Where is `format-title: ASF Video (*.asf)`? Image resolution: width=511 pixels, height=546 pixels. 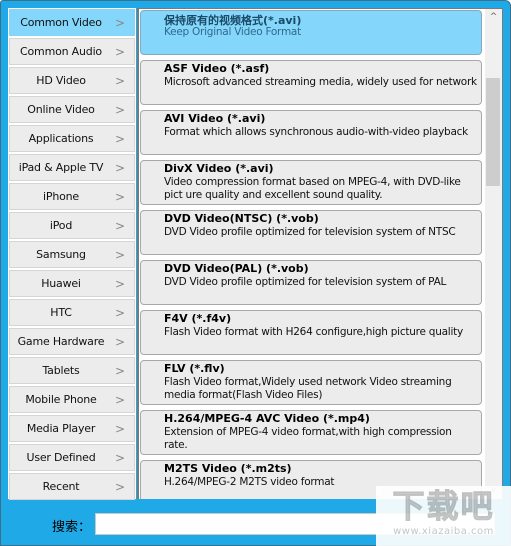
format-title: ASF Video (*.asf) is located at coordinates (217, 68).